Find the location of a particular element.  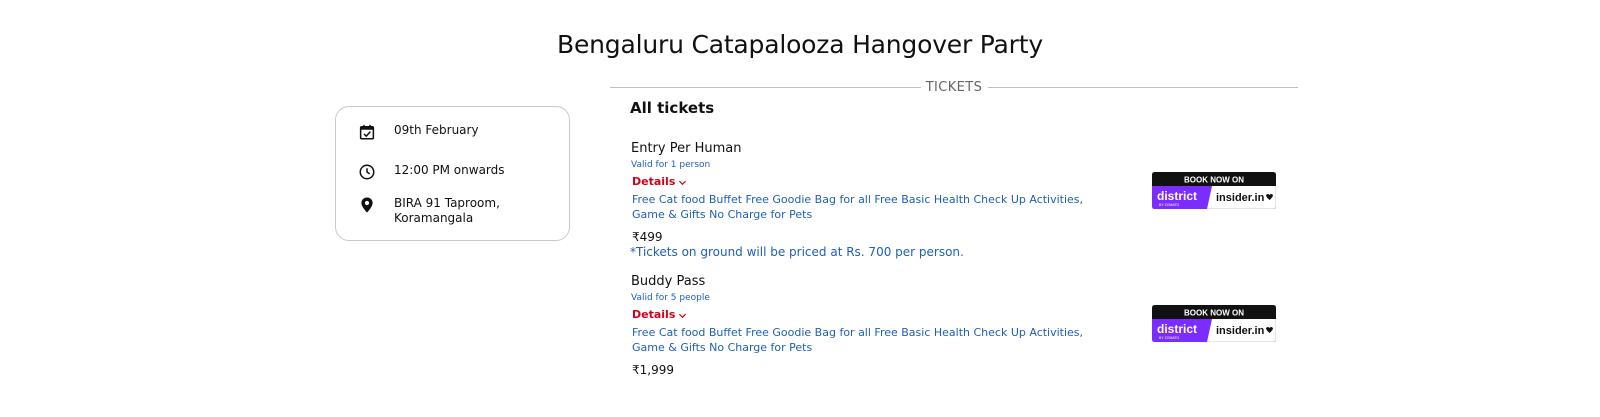

venue-row: BIRA 91 Taproom, Koramangala is located at coordinates (436, 211).